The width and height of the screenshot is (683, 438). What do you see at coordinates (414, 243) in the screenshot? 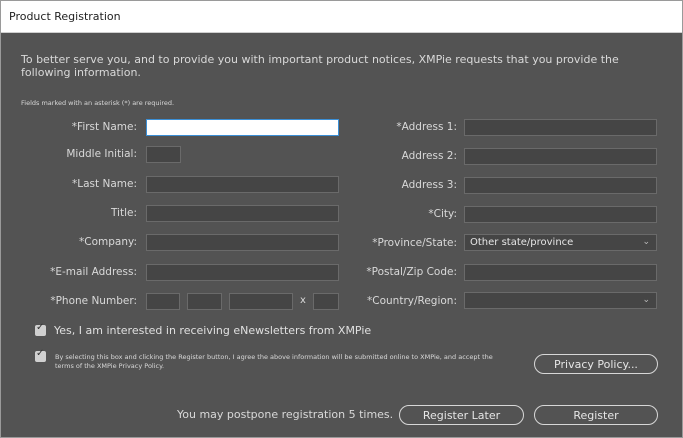
I see `province-state-label: *Province/State:` at bounding box center [414, 243].